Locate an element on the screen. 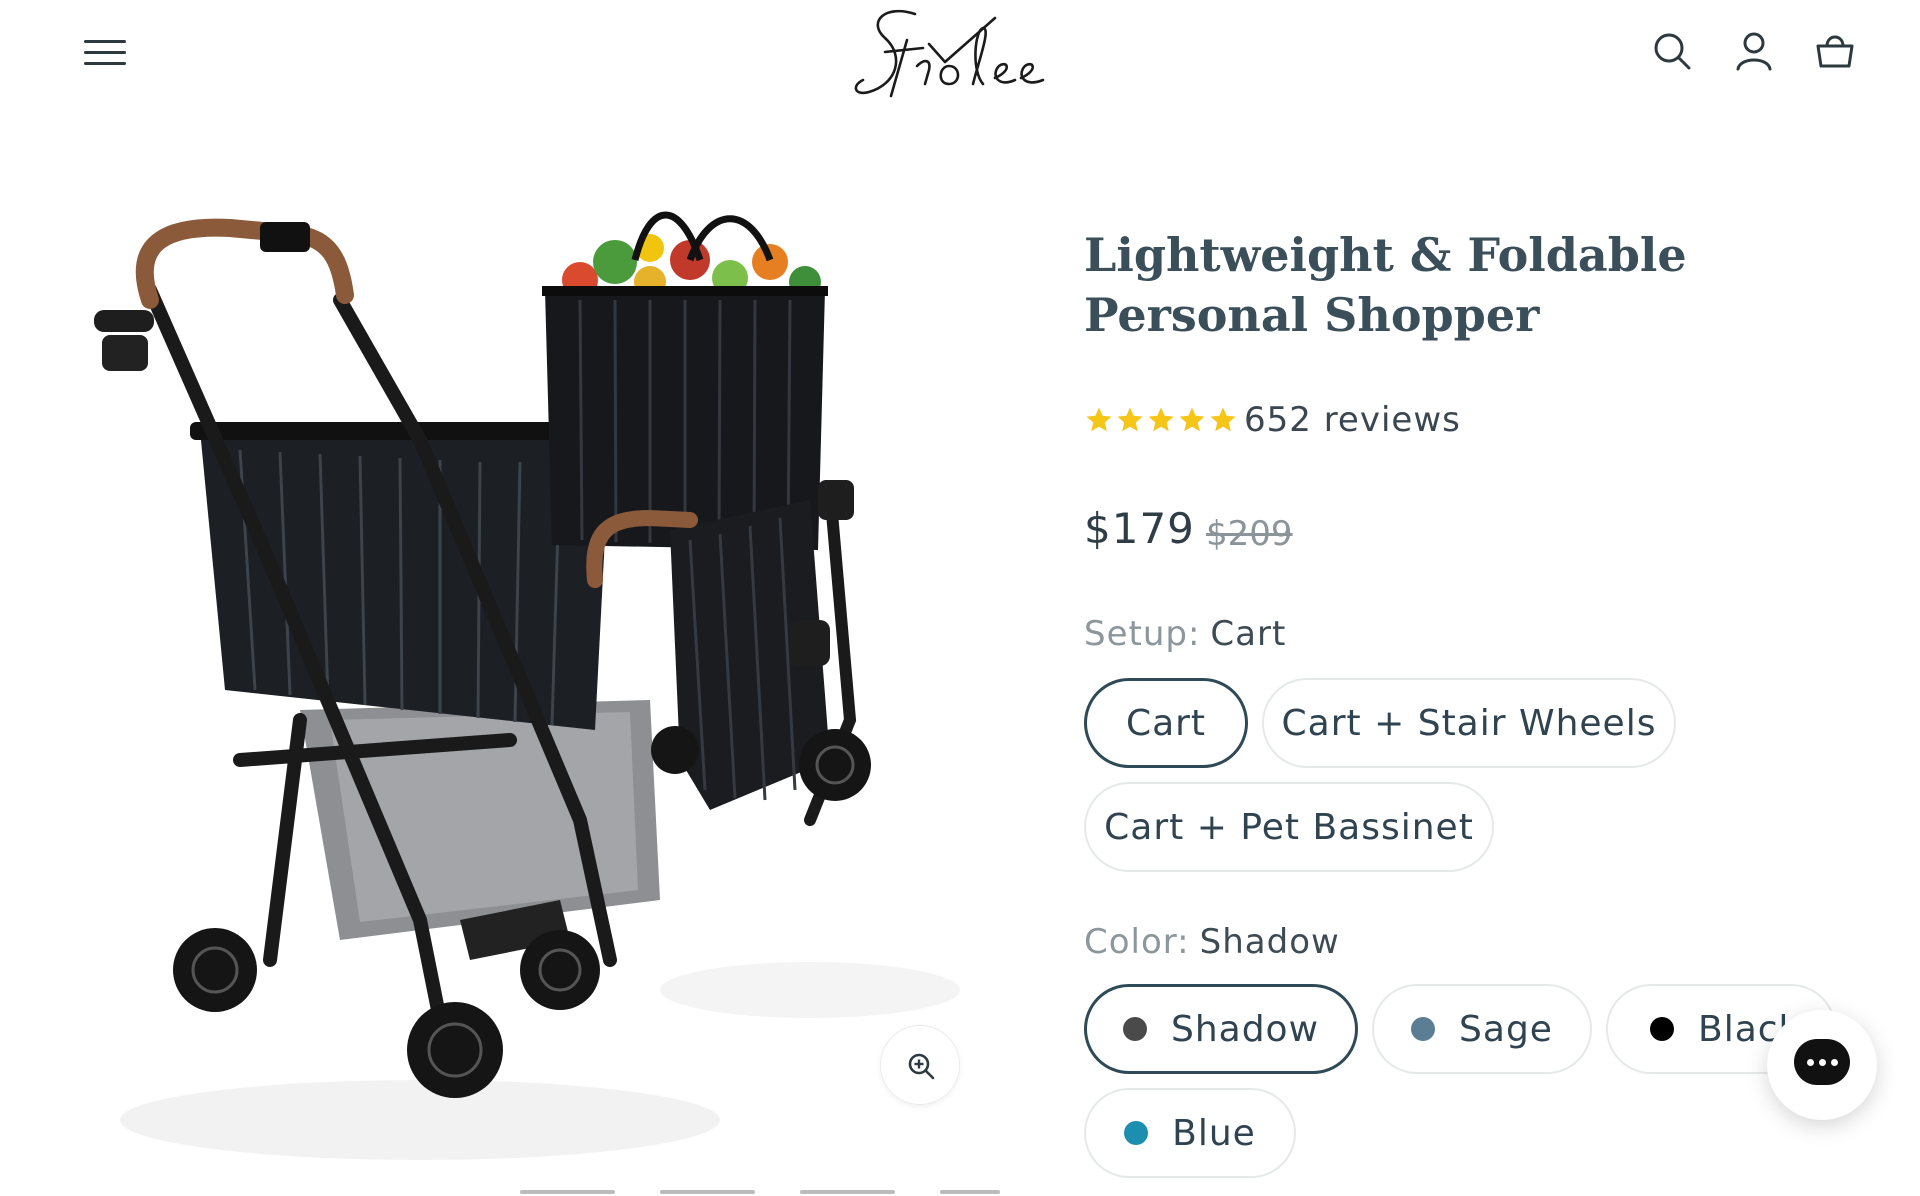 This screenshot has height=1196, width=1920. option-label: Shadow is located at coordinates (1245, 1029).